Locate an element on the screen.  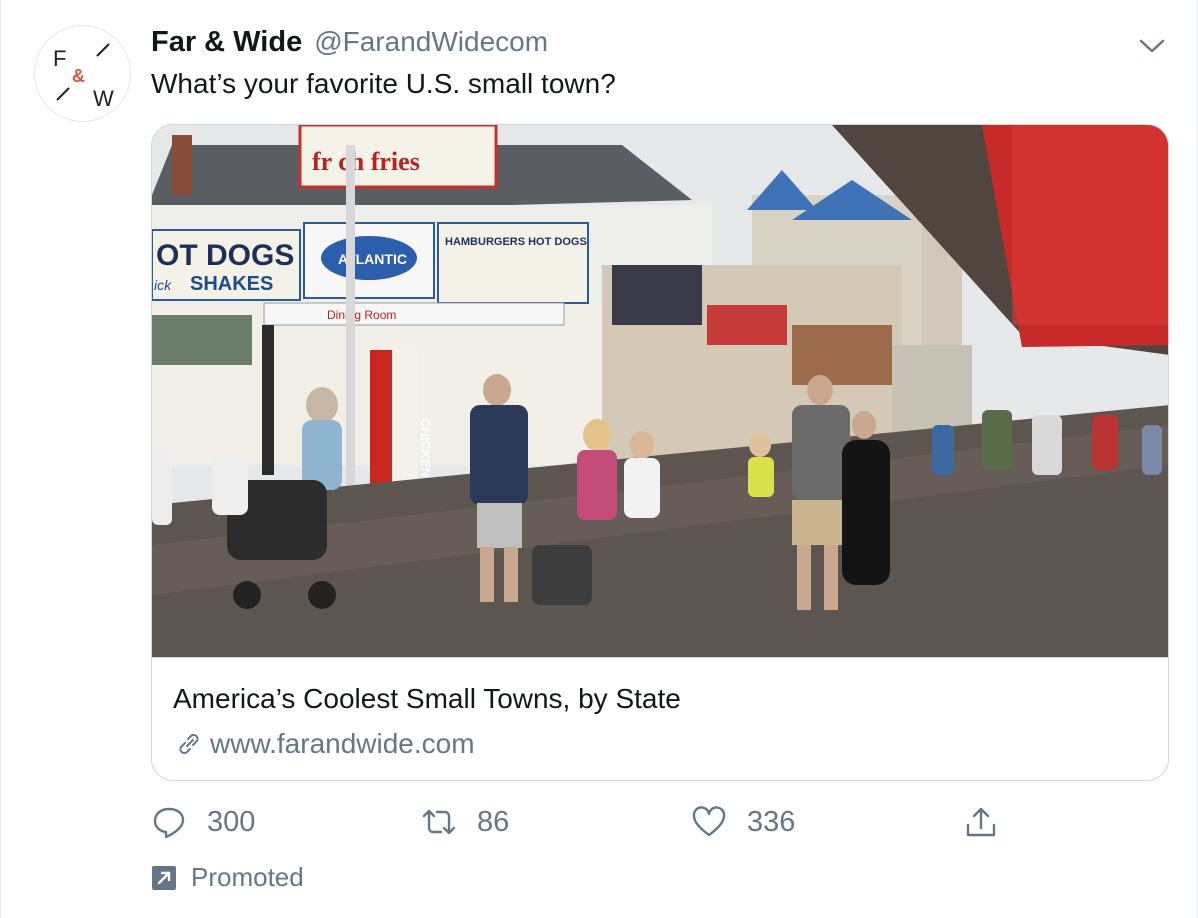
promoted-text: Promoted is located at coordinates (247, 877).